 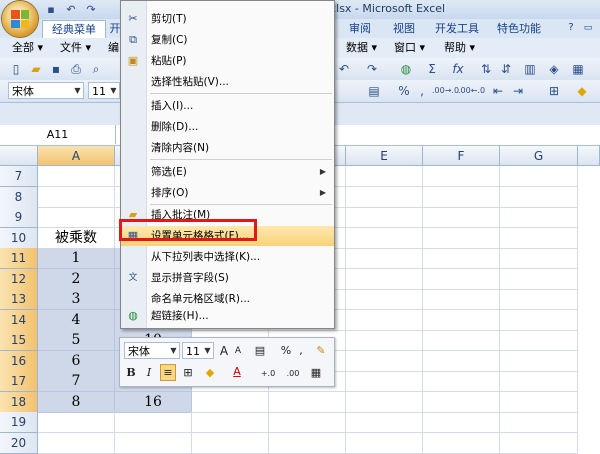 I want to click on mini-comma-button: ,, so click(x=301, y=351).